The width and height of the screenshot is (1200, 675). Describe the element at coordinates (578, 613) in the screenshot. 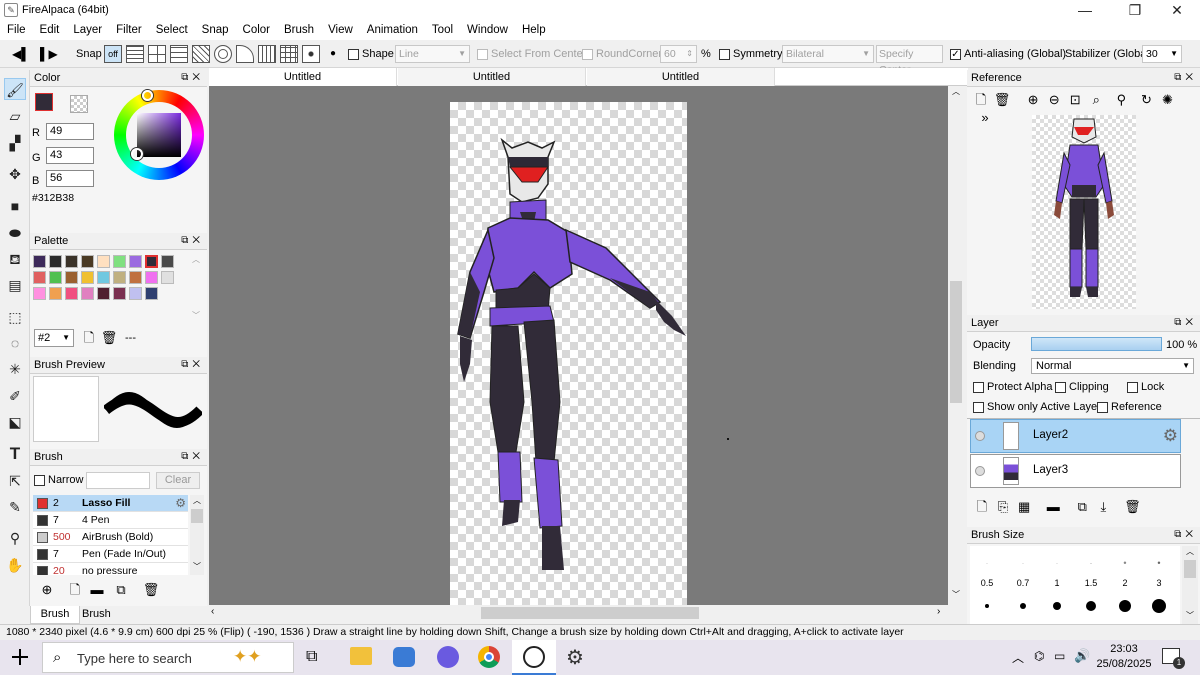

I see `canvas-horizontal-scrollbar: ‹ ›` at that location.